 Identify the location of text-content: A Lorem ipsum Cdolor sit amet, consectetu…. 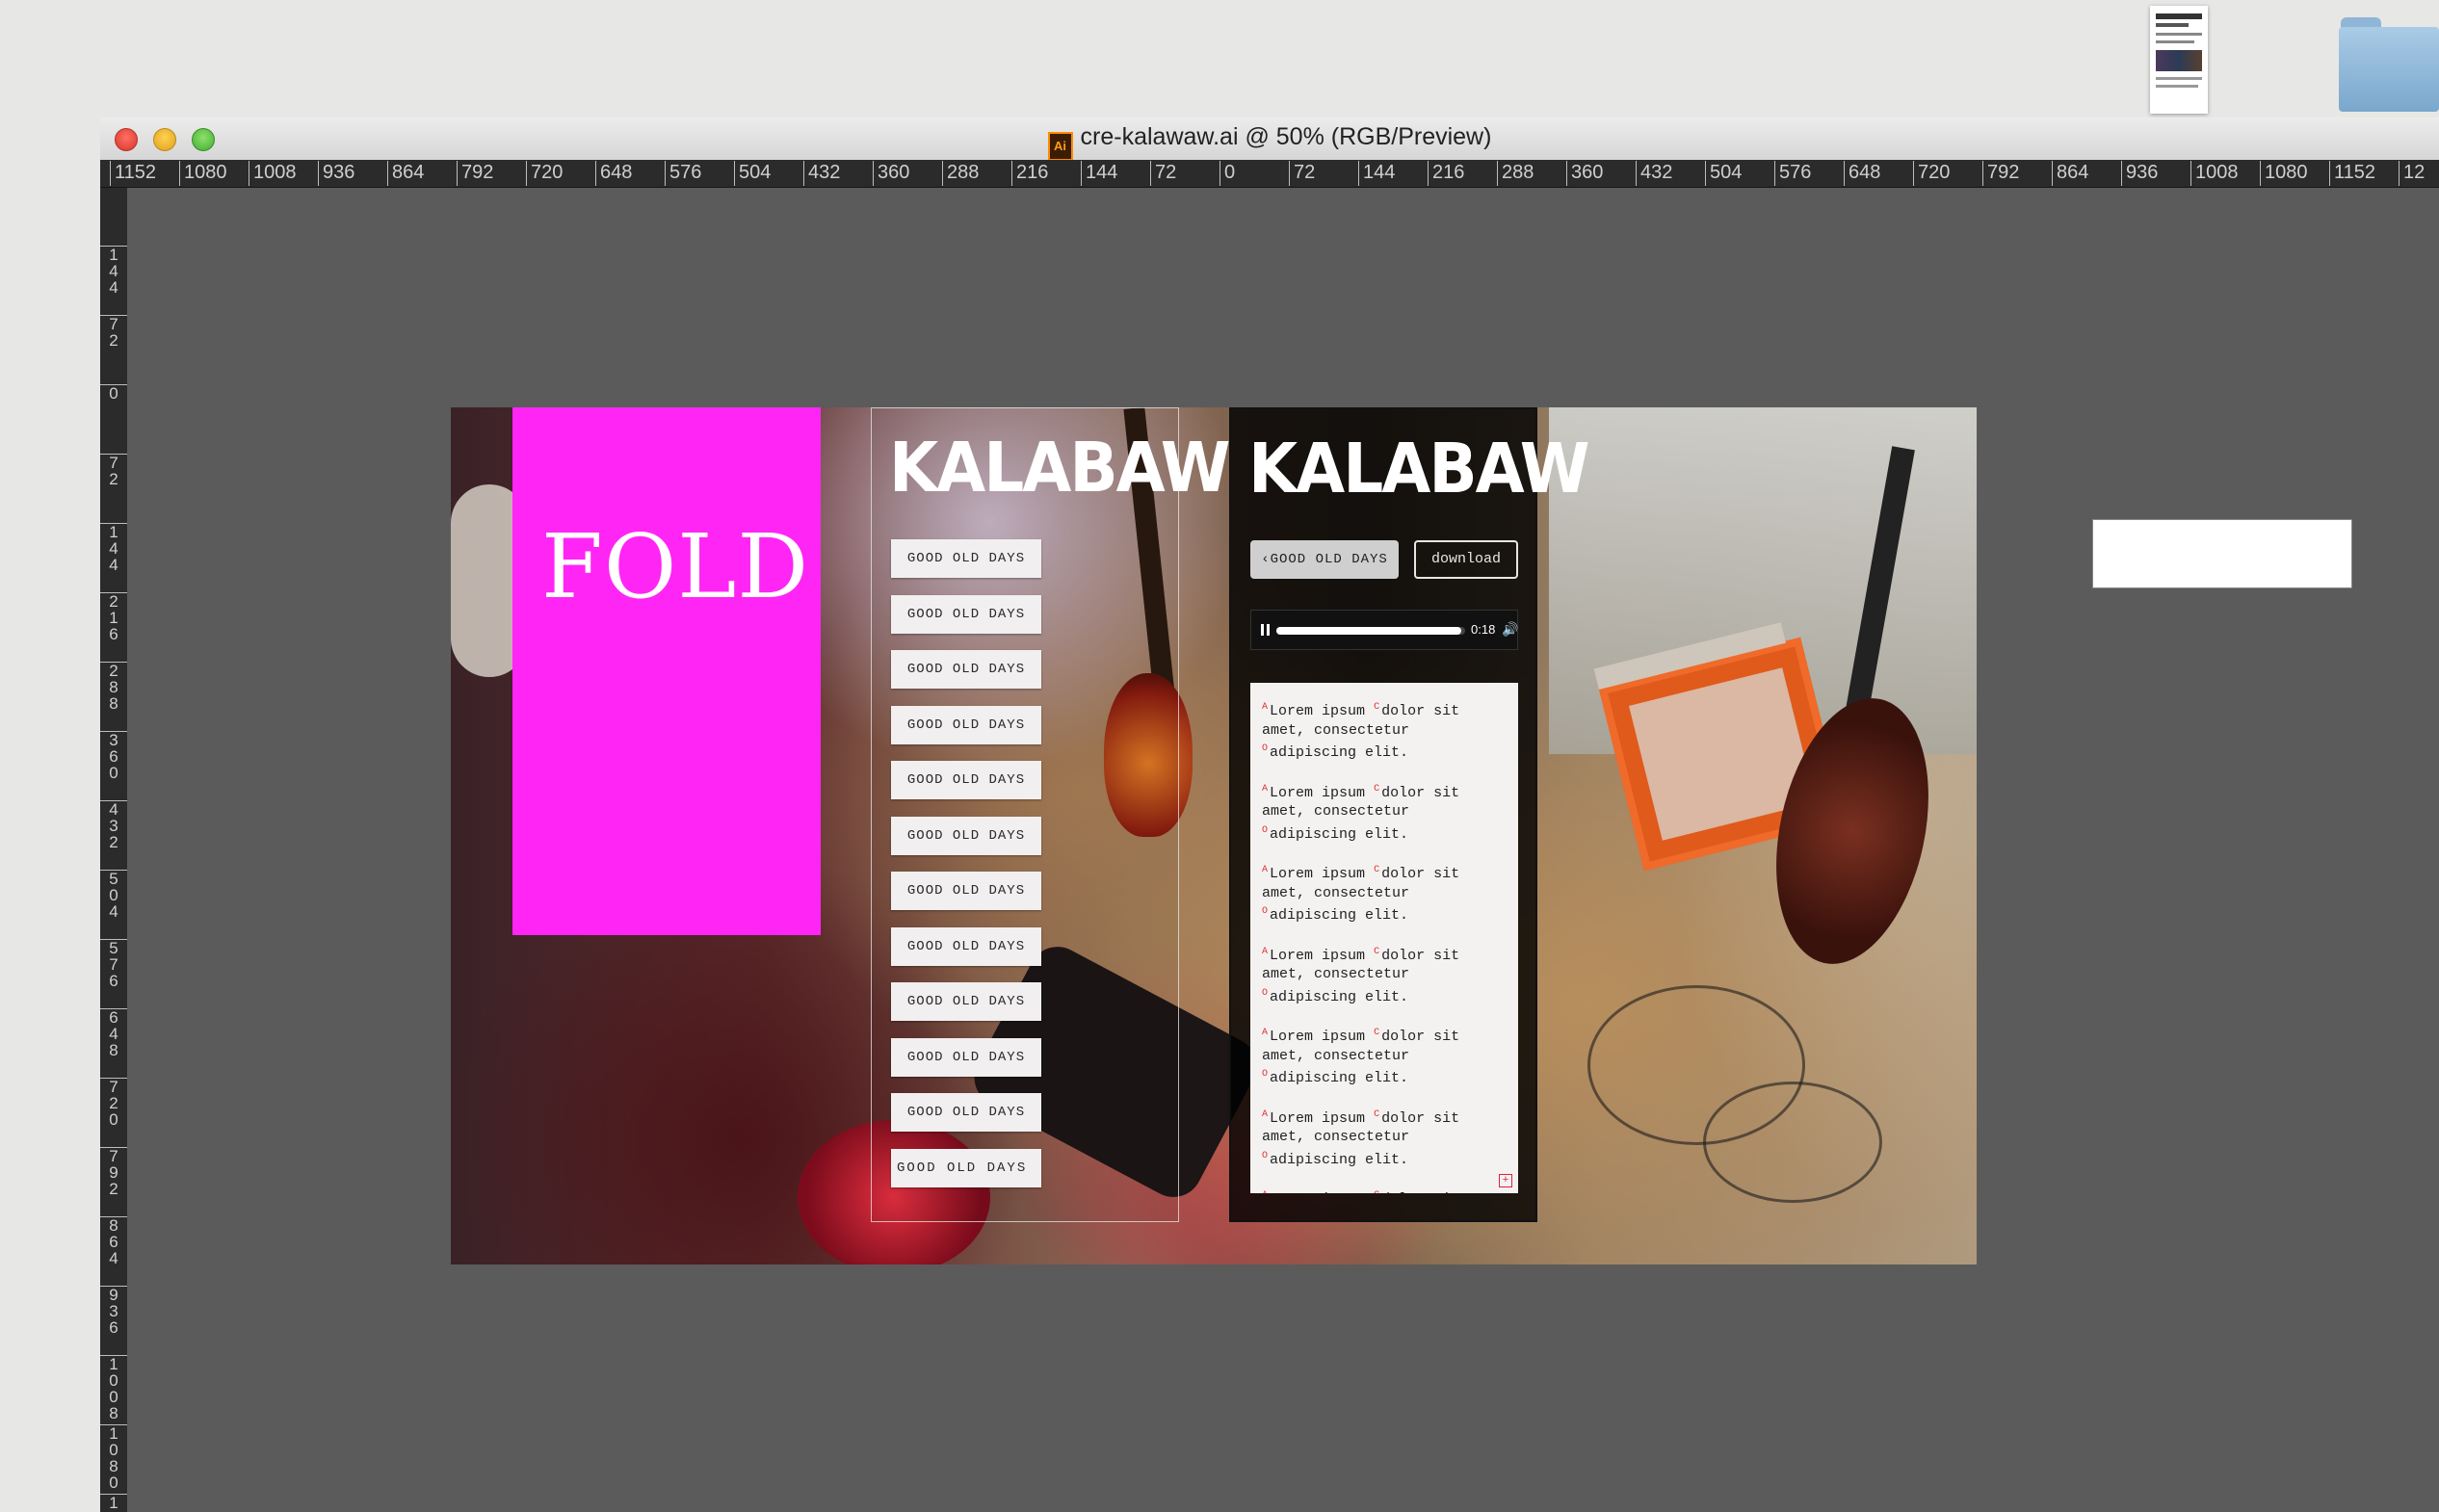
(1384, 938).